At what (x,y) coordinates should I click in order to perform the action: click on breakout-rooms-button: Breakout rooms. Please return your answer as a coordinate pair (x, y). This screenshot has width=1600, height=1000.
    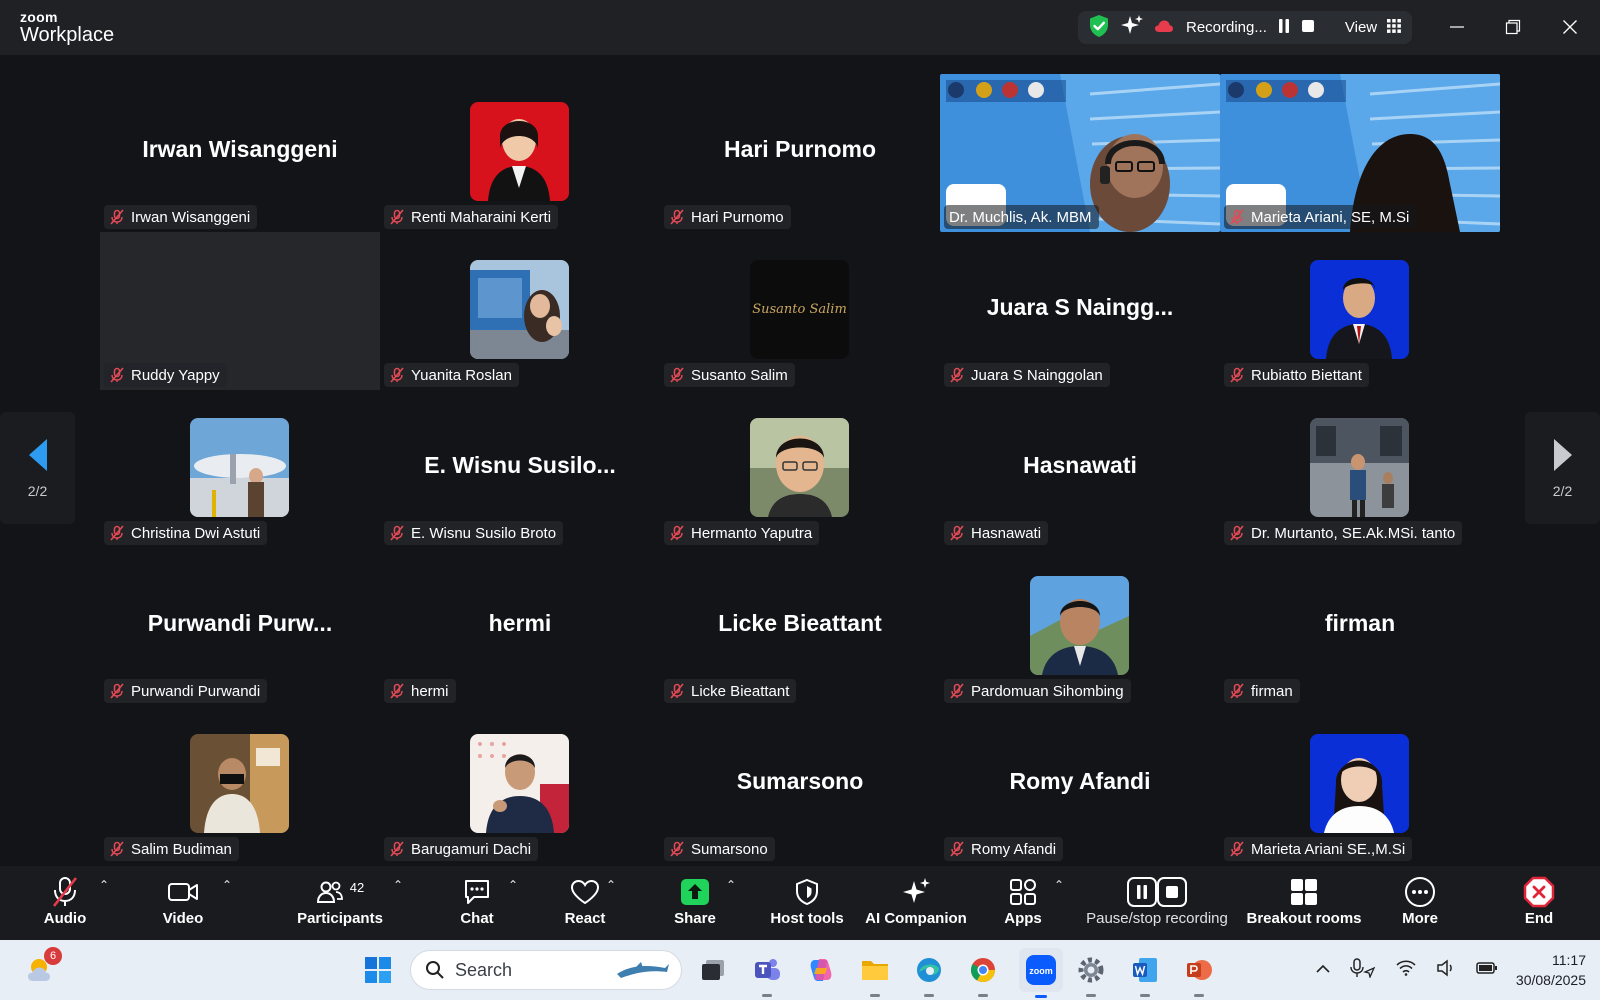
    Looking at the image, I should click on (1304, 903).